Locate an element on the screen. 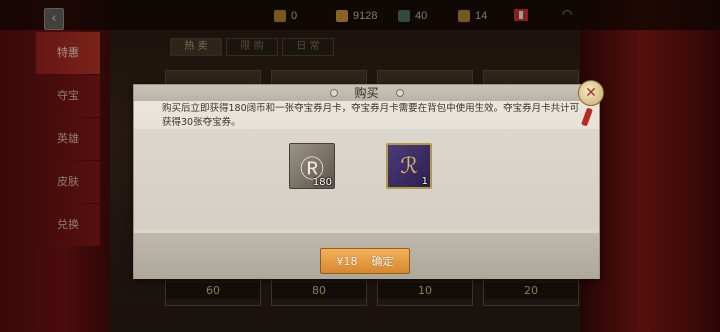 The width and height of the screenshot is (720, 332). reward-count: 1 is located at coordinates (424, 181).